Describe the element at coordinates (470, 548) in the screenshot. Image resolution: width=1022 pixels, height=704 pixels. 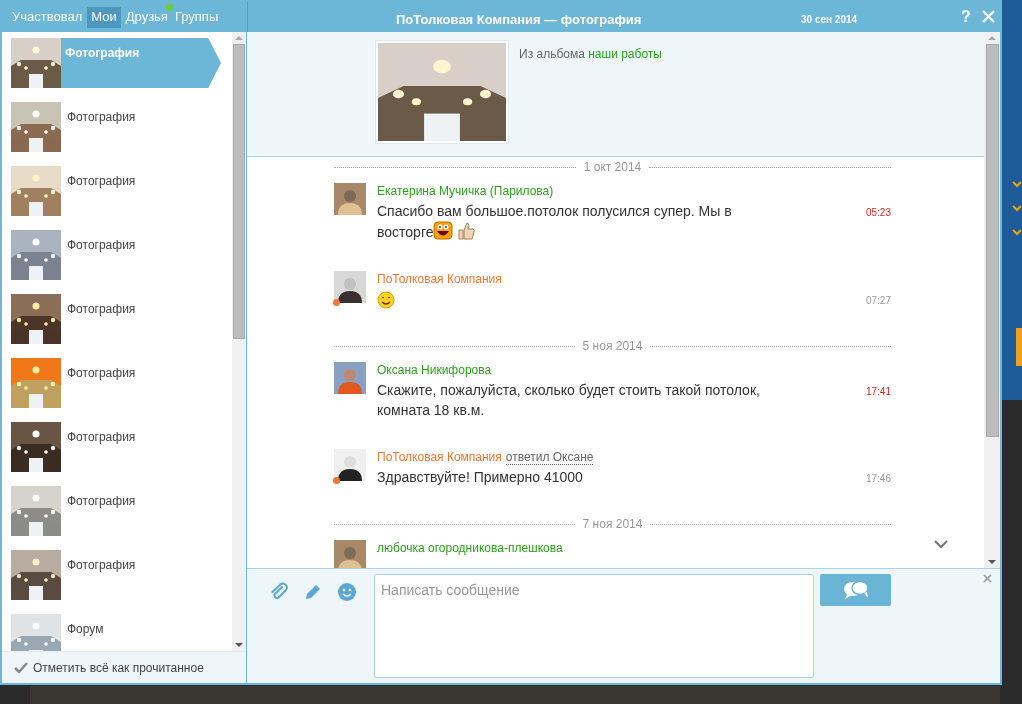
I see `author-name: любочка огородникова-плешкова` at that location.